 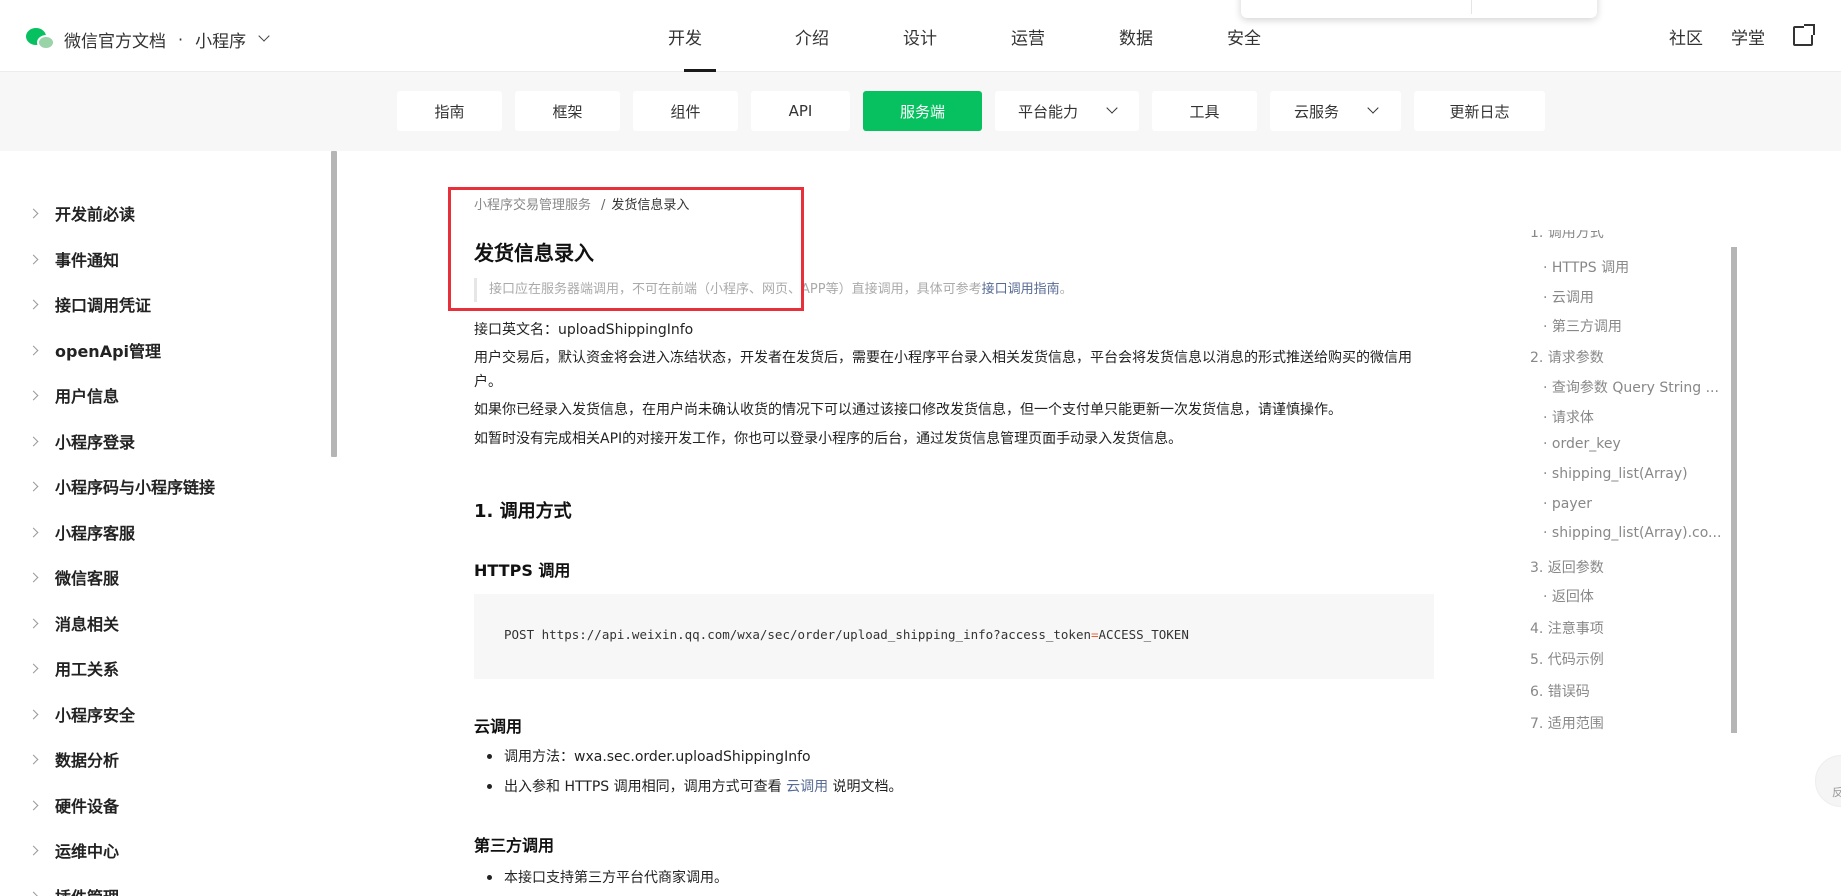 I want to click on toc-scrollbar, so click(x=1734, y=490).